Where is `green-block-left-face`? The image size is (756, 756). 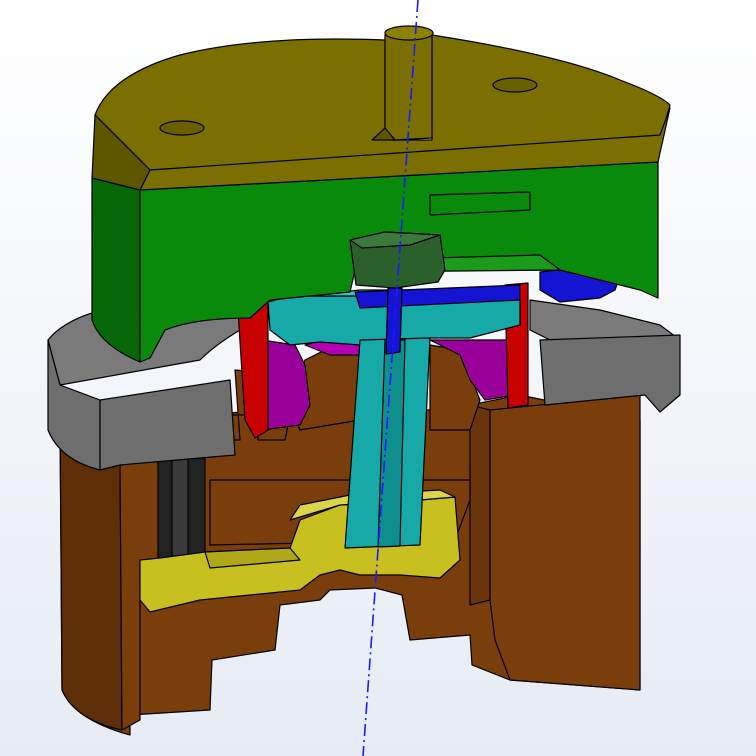
green-block-left-face is located at coordinates (116, 270).